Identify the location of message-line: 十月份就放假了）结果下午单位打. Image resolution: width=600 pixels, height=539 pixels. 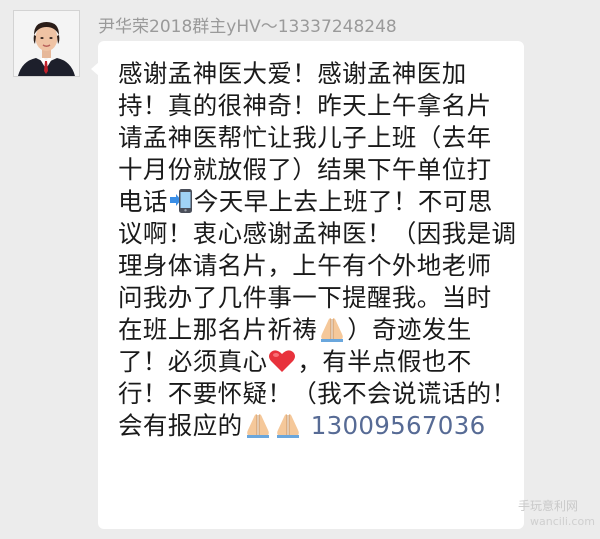
(305, 169).